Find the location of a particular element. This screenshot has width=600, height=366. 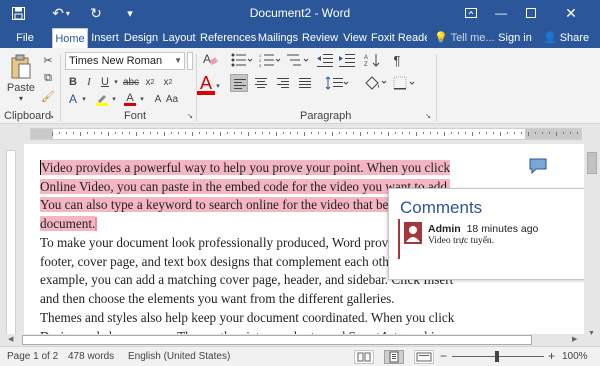

ribbon-options-icon is located at coordinates (471, 13).